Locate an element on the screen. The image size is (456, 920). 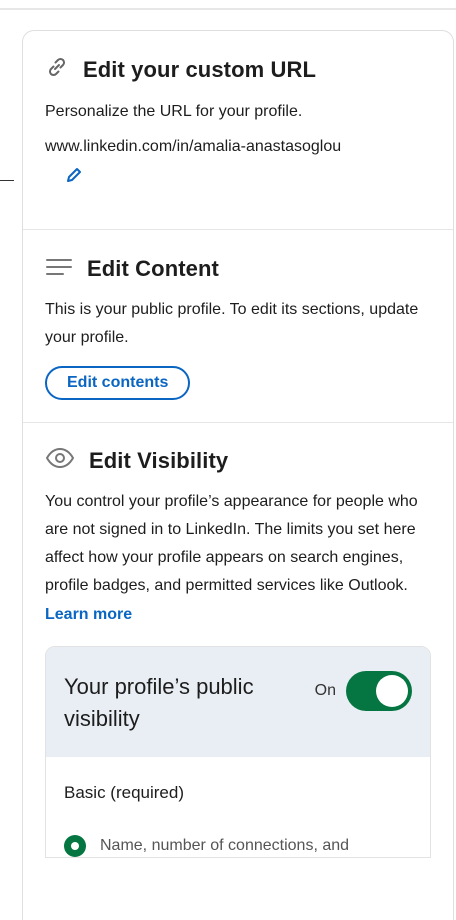
basic-required-label: Basic (required) is located at coordinates (124, 792).